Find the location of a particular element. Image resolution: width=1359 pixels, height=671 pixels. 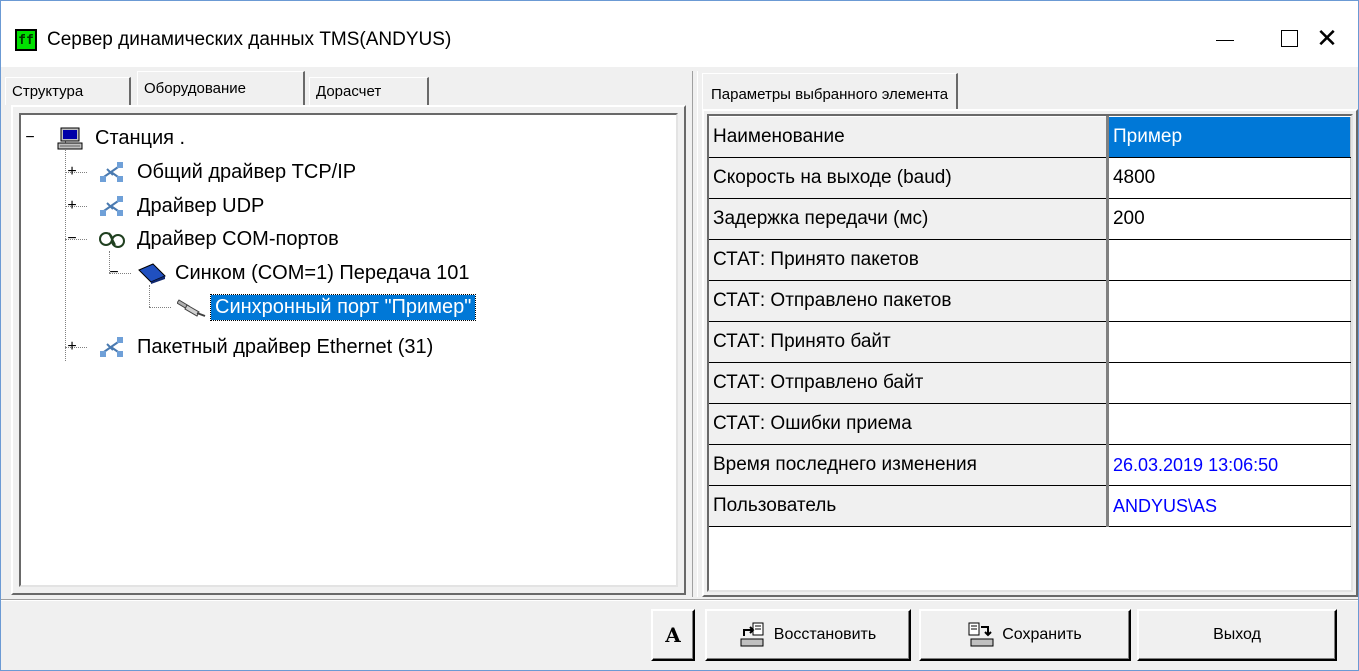

app-icon: ff is located at coordinates (26, 40).